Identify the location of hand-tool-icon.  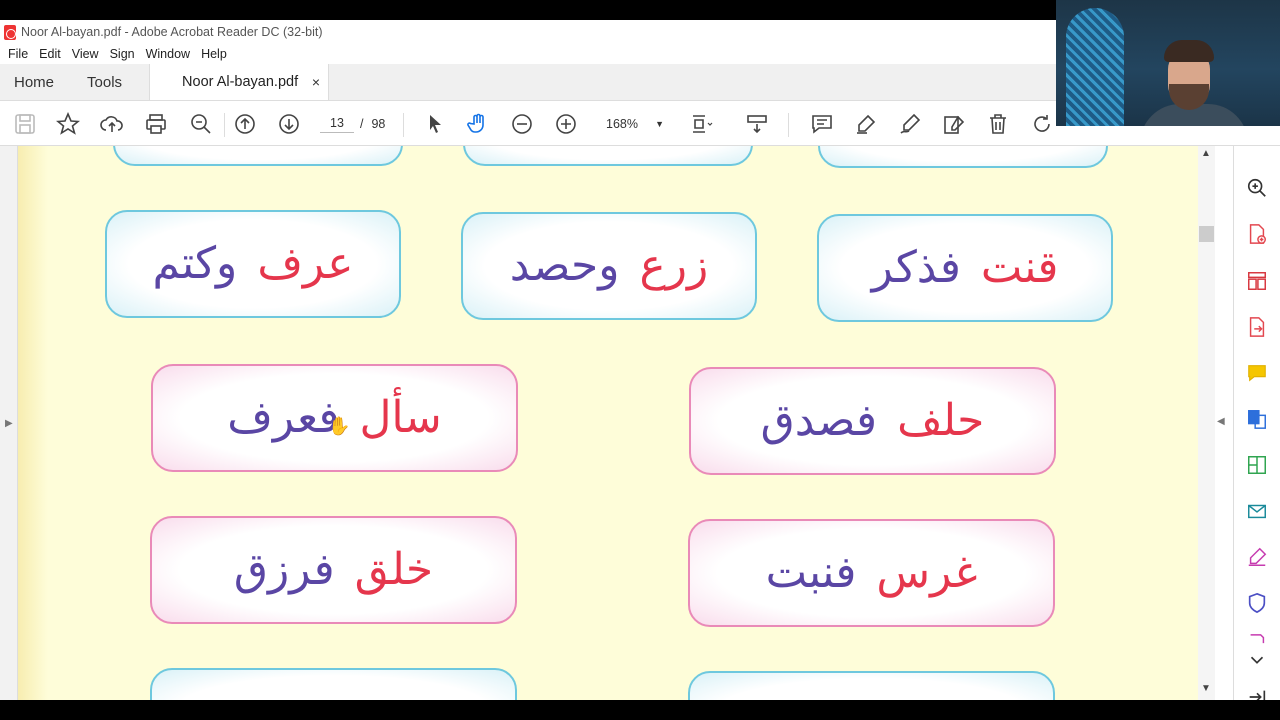
(478, 124).